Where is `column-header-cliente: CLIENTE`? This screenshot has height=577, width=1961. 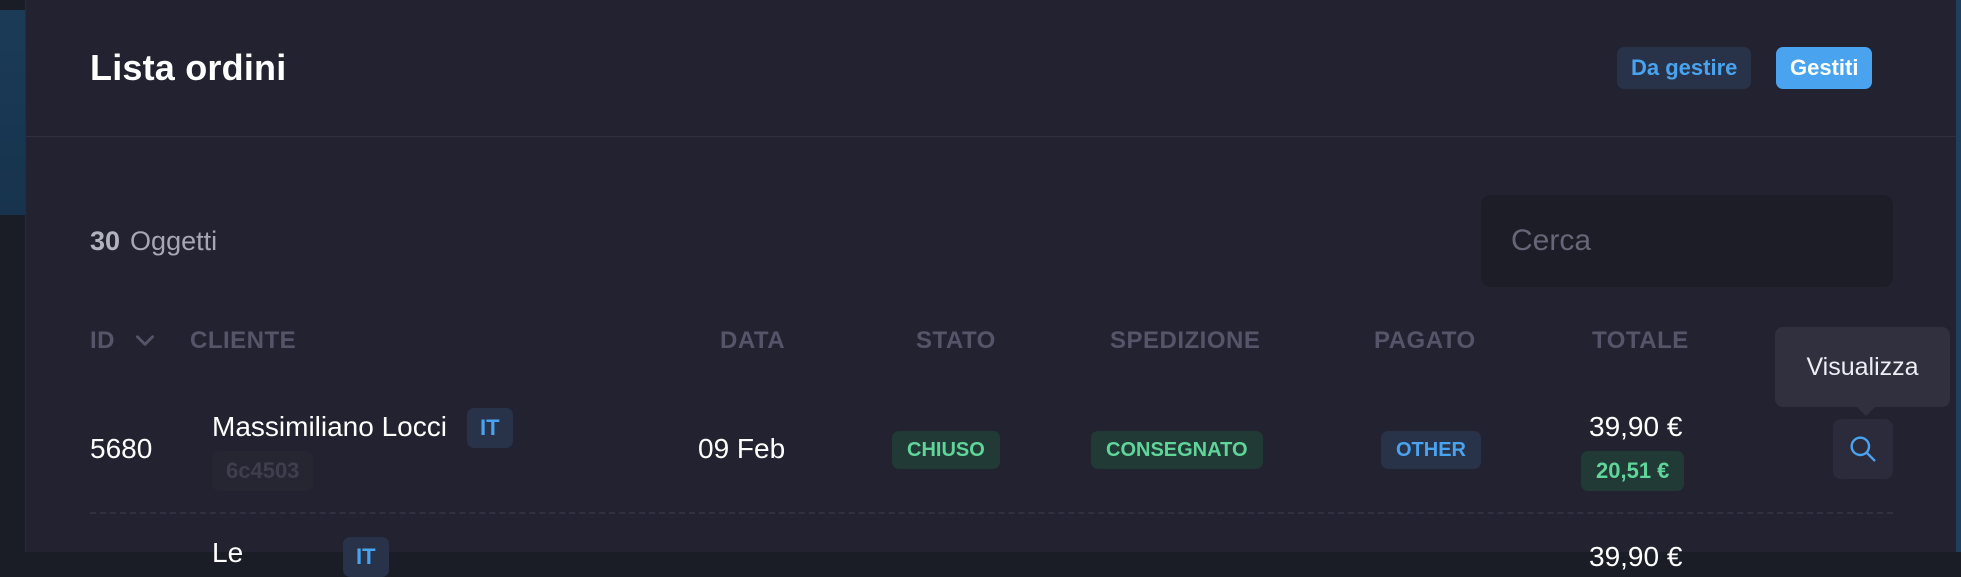
column-header-cliente: CLIENTE is located at coordinates (243, 341).